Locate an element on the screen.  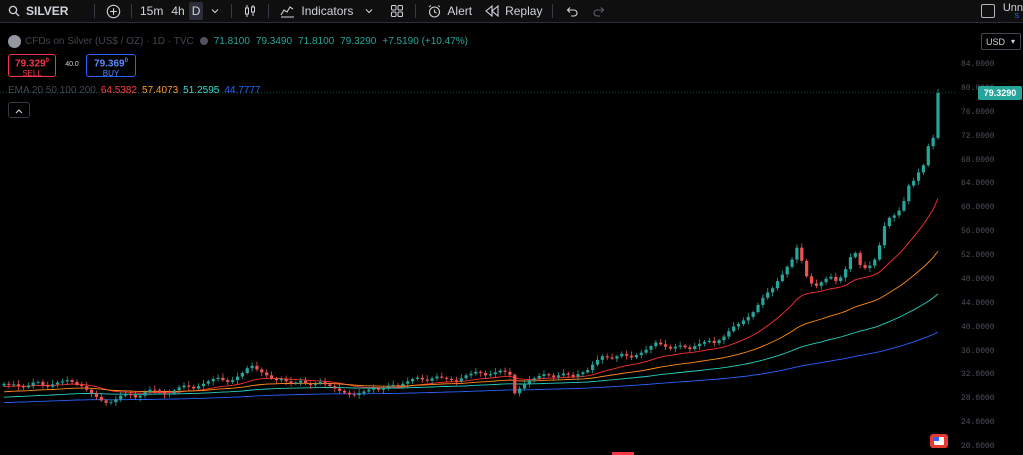
replay-button: Replay is located at coordinates (513, 11).